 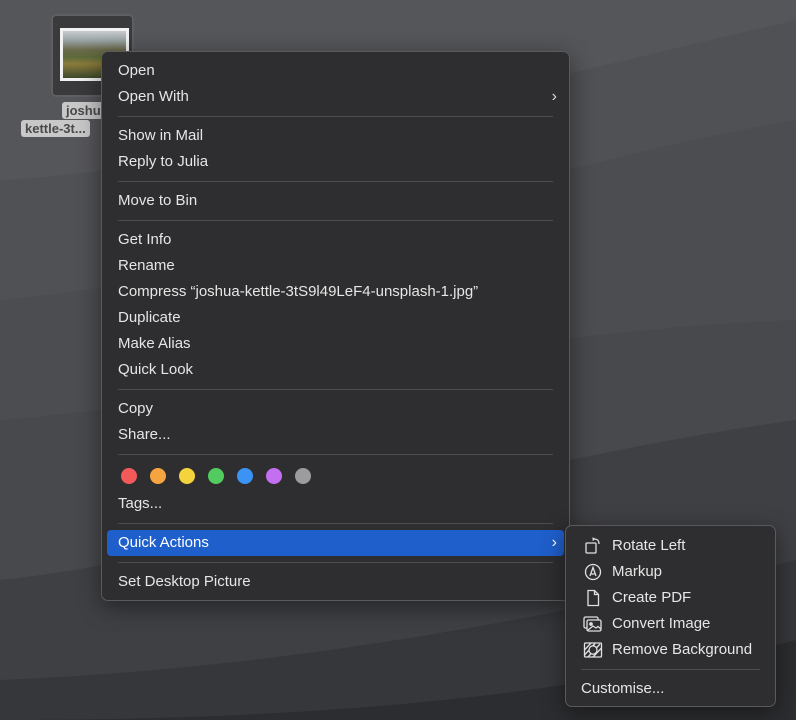 I want to click on submenu-item-label: Convert Image, so click(x=661, y=623).